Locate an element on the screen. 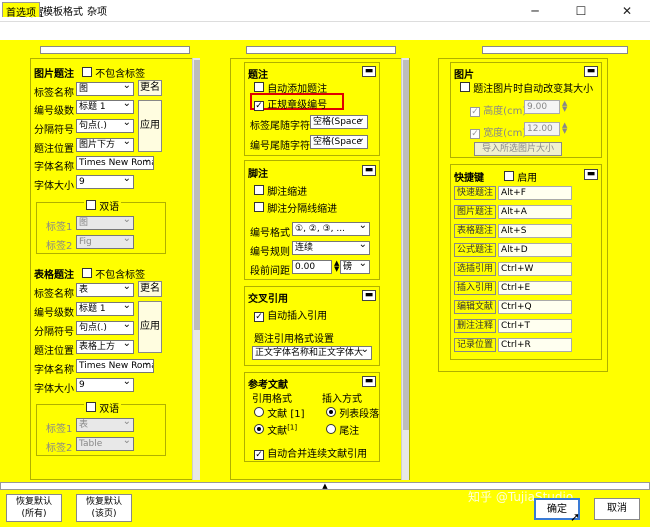 Image resolution: width=650 pixels, height=527 pixels. table-apply-button: 应用 is located at coordinates (150, 327).